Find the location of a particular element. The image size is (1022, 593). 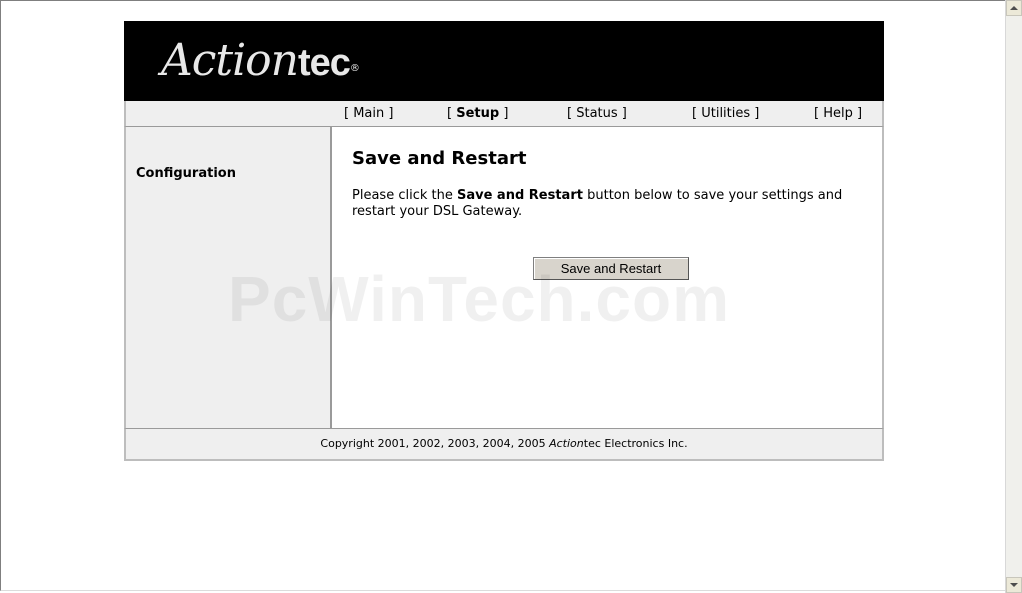

nav-help: [ Help ] is located at coordinates (838, 113).